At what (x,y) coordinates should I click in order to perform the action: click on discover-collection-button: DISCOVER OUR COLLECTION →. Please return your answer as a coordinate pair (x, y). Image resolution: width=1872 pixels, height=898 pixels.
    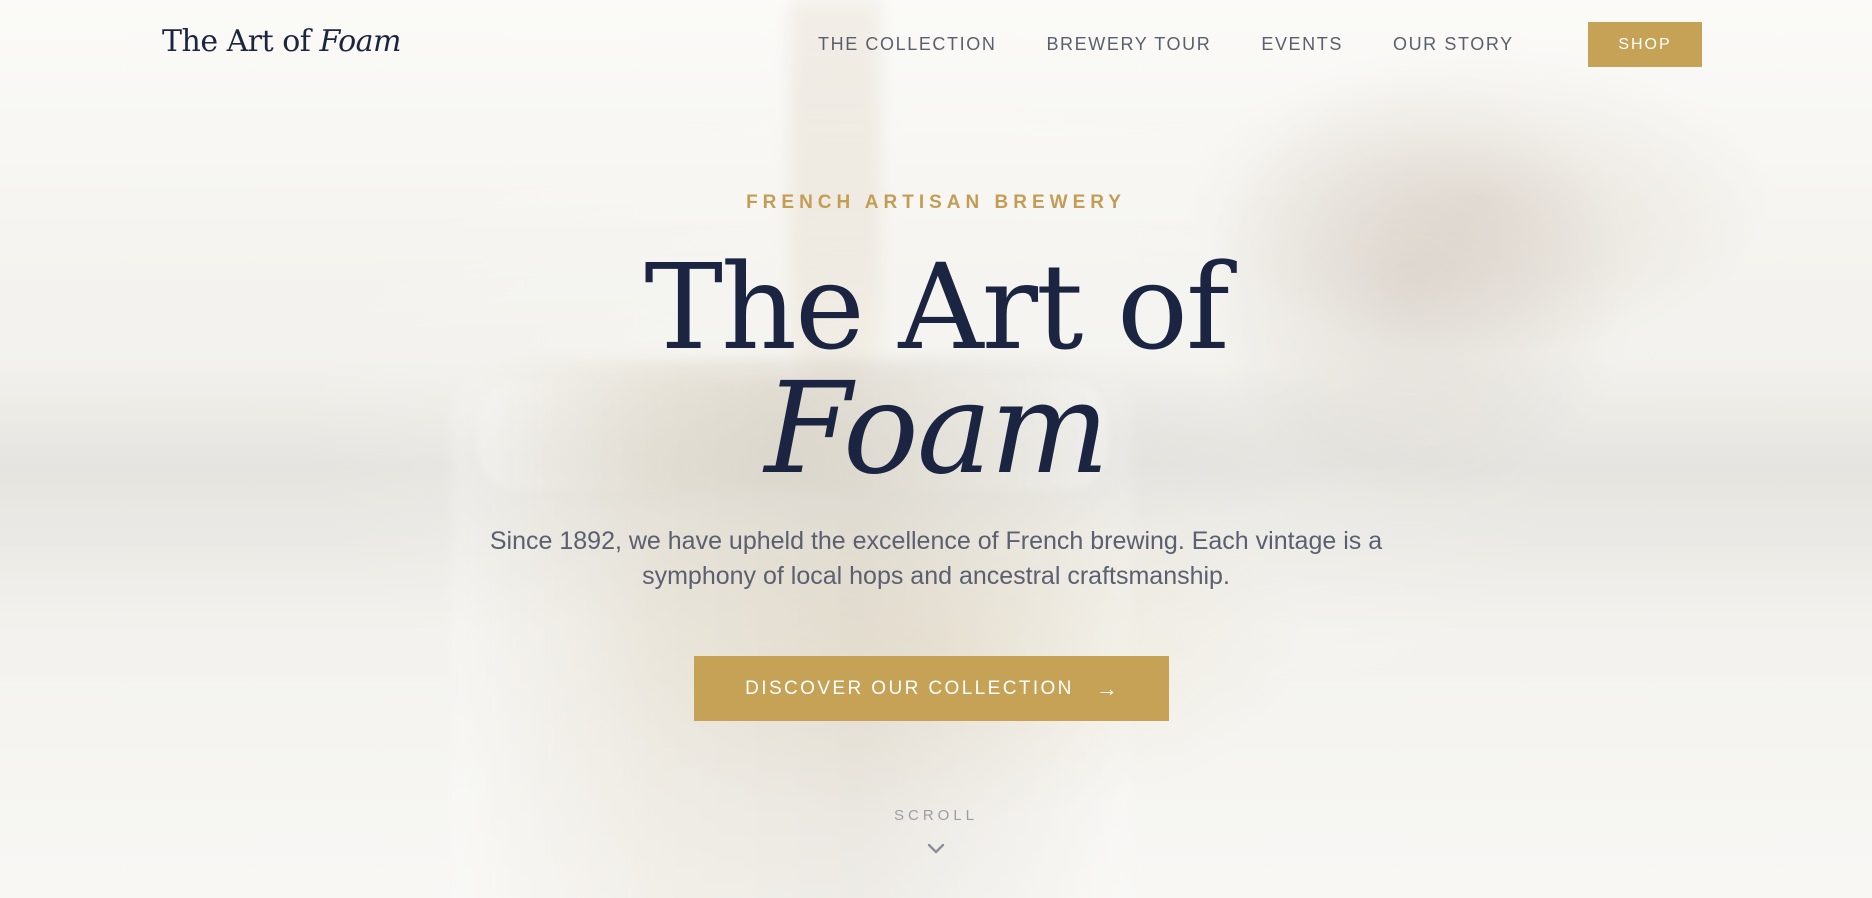
    Looking at the image, I should click on (931, 688).